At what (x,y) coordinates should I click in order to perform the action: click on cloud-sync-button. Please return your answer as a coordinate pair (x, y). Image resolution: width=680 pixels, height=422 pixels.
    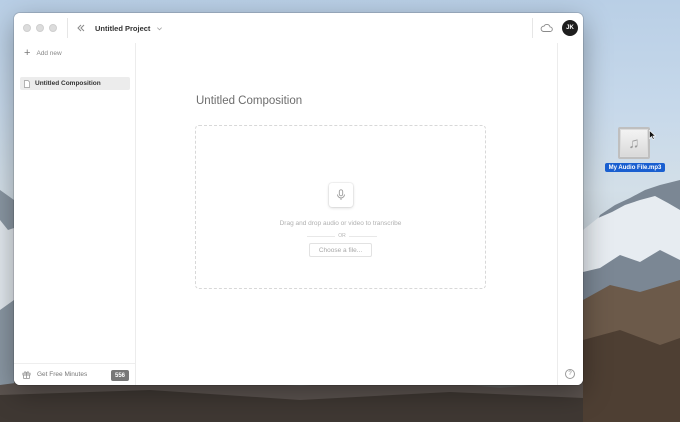
    Looking at the image, I should click on (546, 28).